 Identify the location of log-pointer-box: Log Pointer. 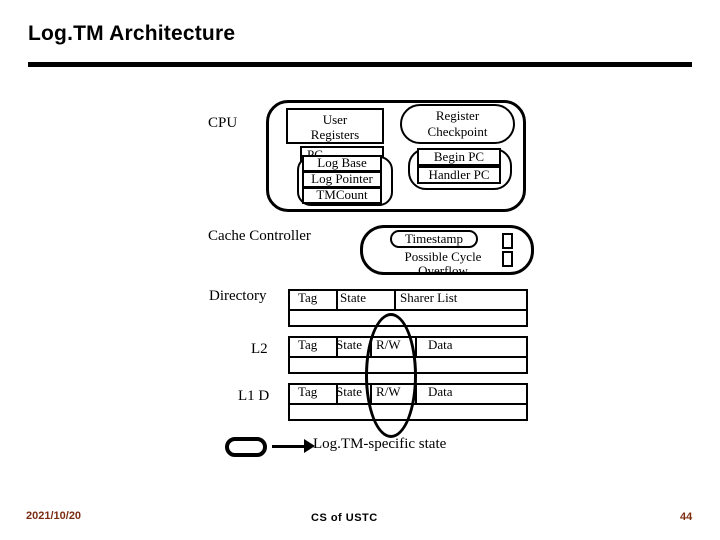
(342, 179).